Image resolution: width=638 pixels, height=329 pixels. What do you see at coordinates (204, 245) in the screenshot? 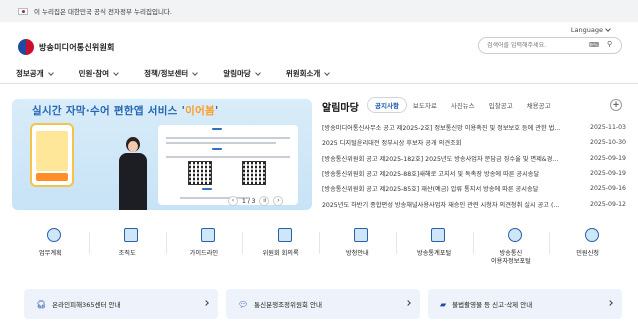
I see `quick-item-guidelines: 가이드라인` at bounding box center [204, 245].